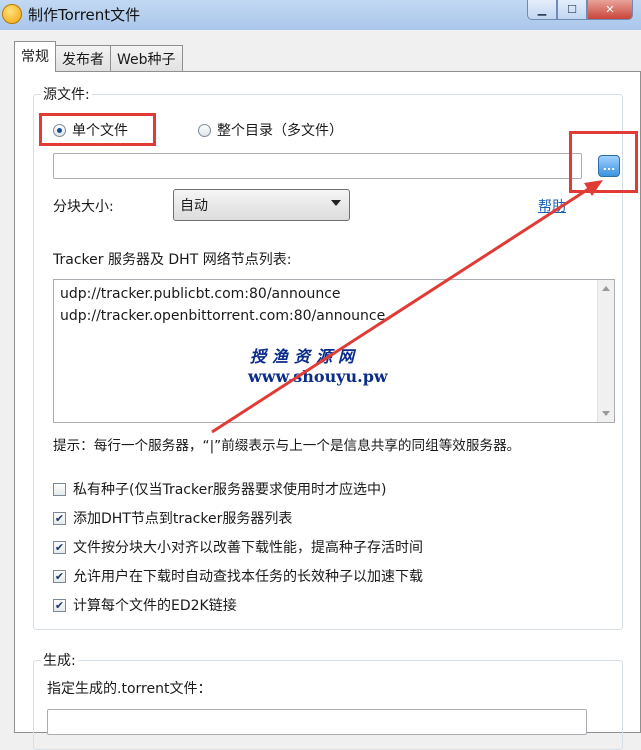  I want to click on output-path-input, so click(317, 722).